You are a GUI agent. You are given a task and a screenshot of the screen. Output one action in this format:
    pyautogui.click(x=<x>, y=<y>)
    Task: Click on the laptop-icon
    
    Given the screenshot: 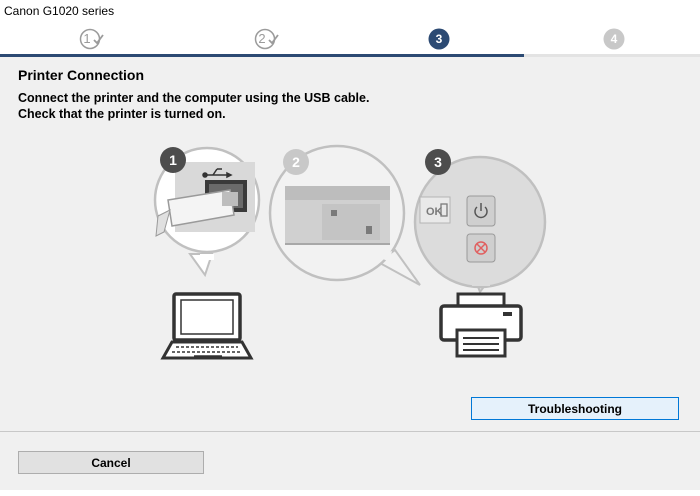 What is the action you would take?
    pyautogui.click(x=207, y=326)
    